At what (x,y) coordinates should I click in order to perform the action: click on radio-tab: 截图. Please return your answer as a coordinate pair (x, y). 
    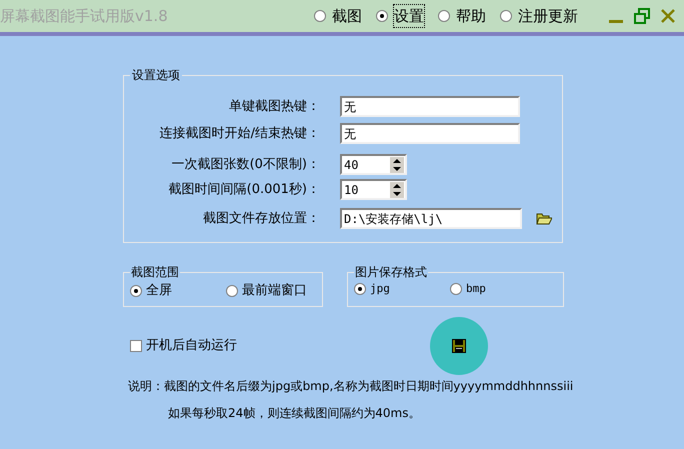
    Looking at the image, I should click on (338, 16).